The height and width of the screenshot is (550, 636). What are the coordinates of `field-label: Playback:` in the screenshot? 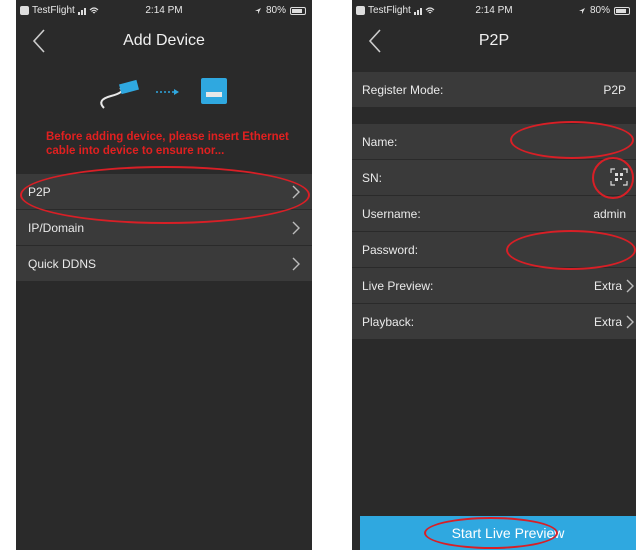 It's located at (388, 321).